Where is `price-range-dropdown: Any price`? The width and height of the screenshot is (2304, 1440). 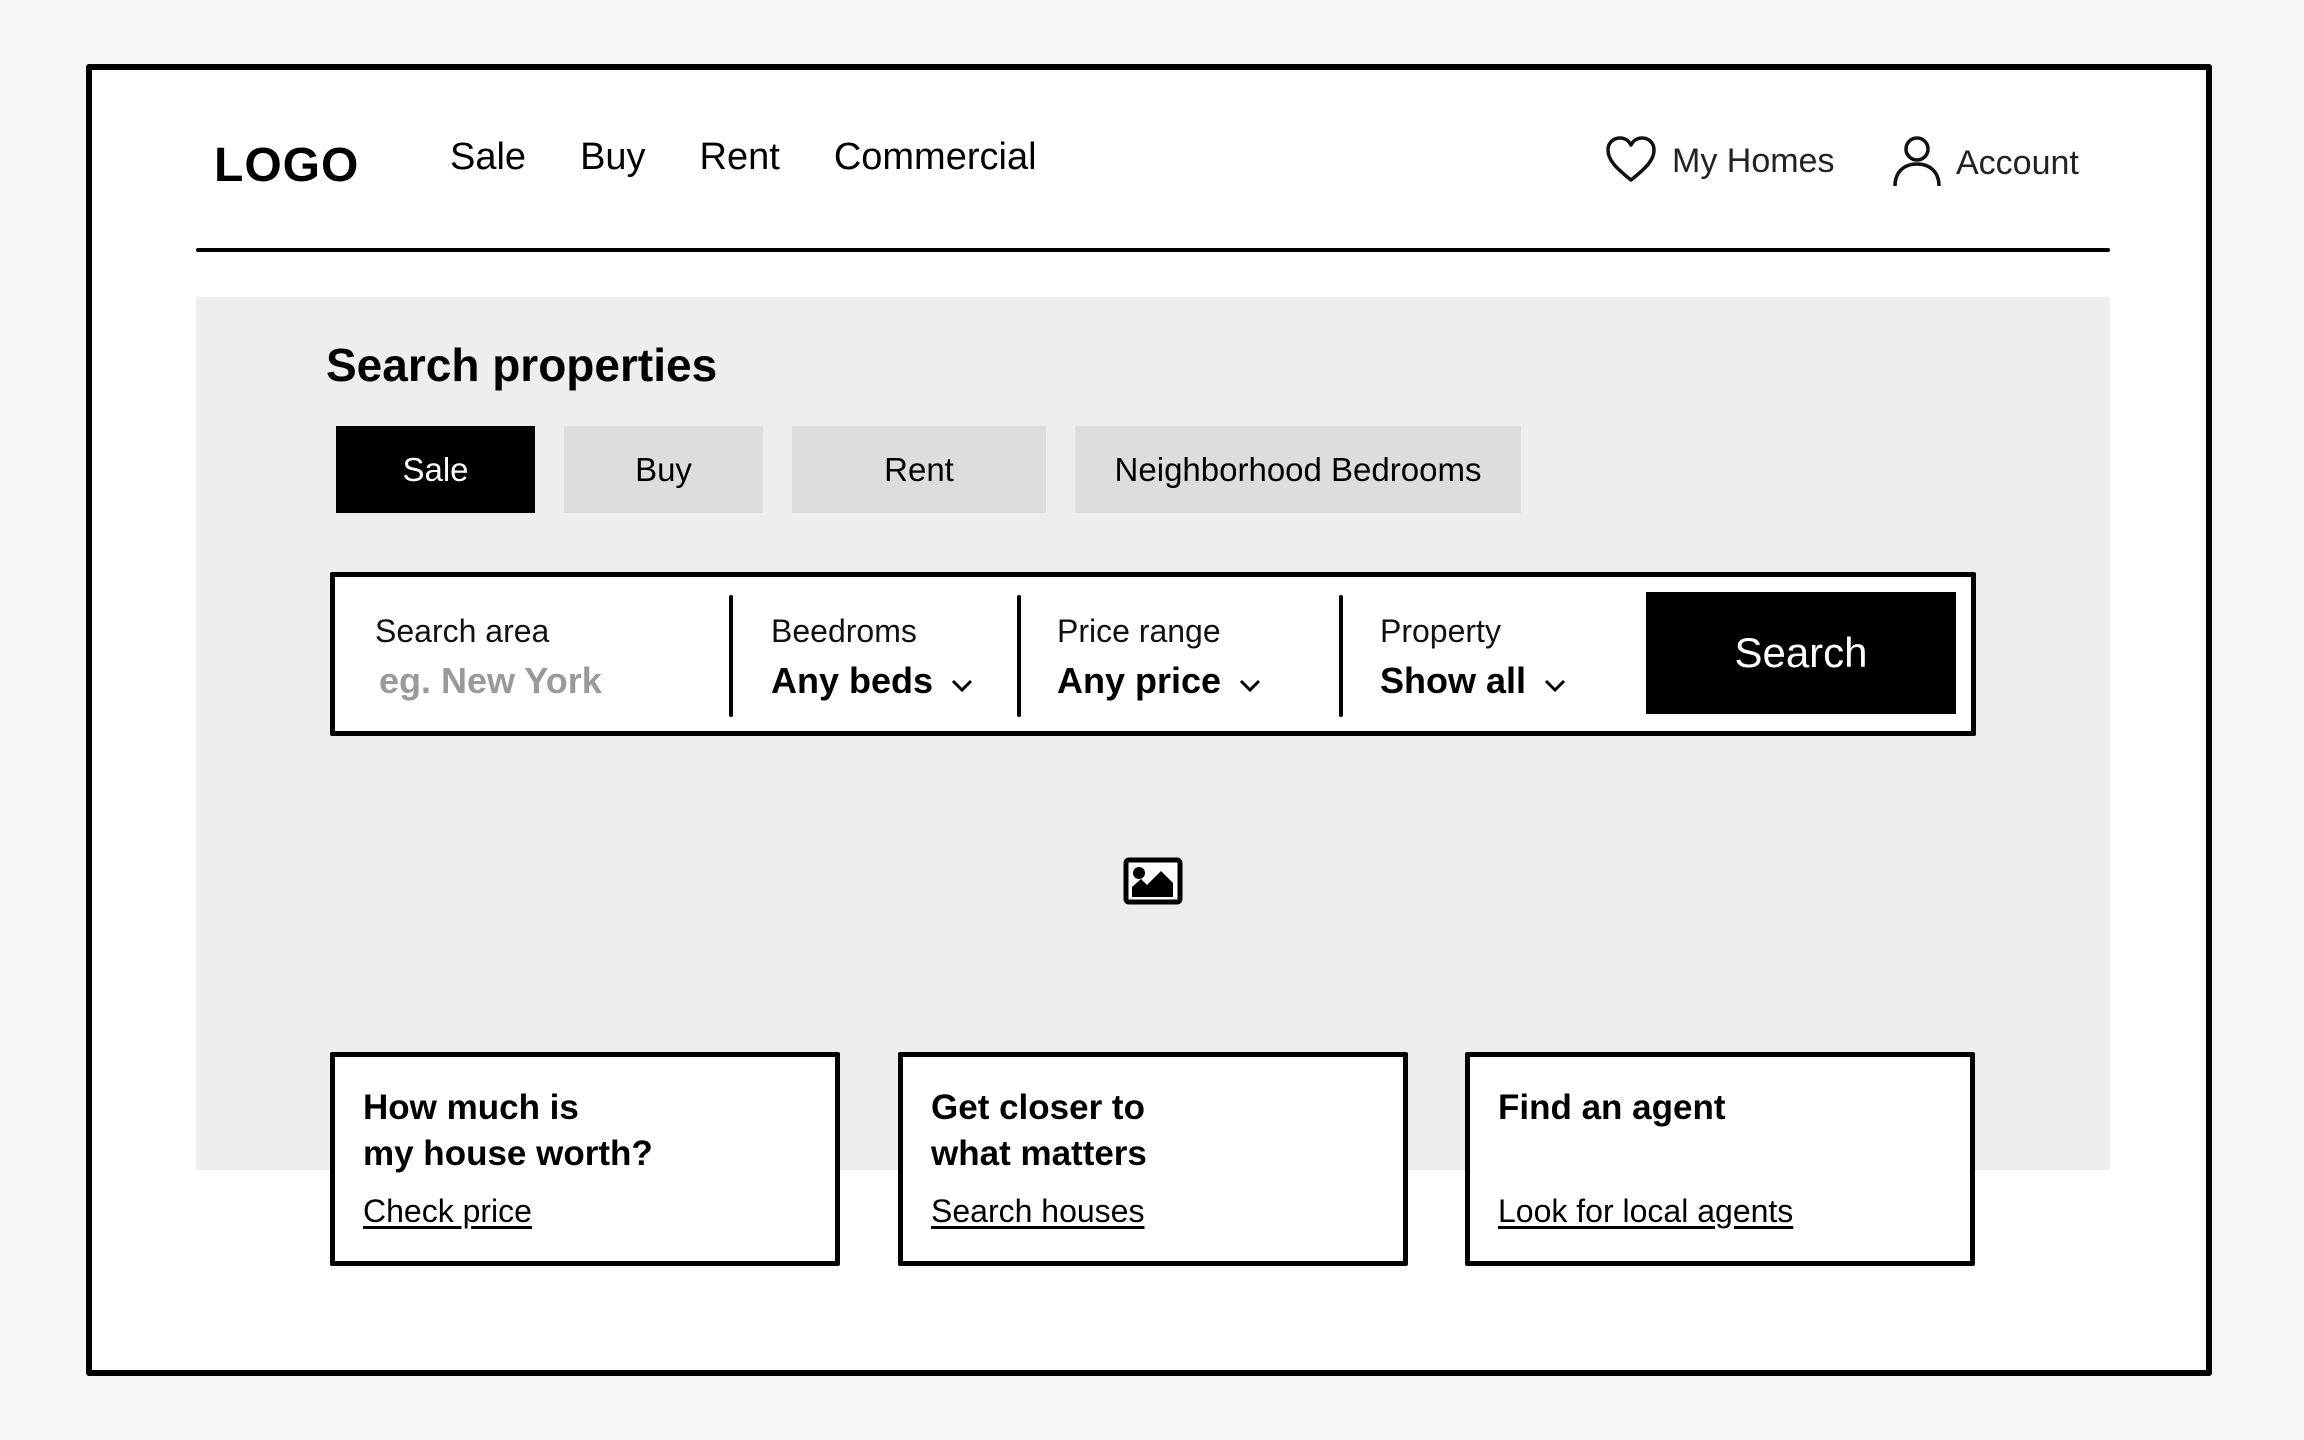
price-range-dropdown: Any price is located at coordinates (1159, 681).